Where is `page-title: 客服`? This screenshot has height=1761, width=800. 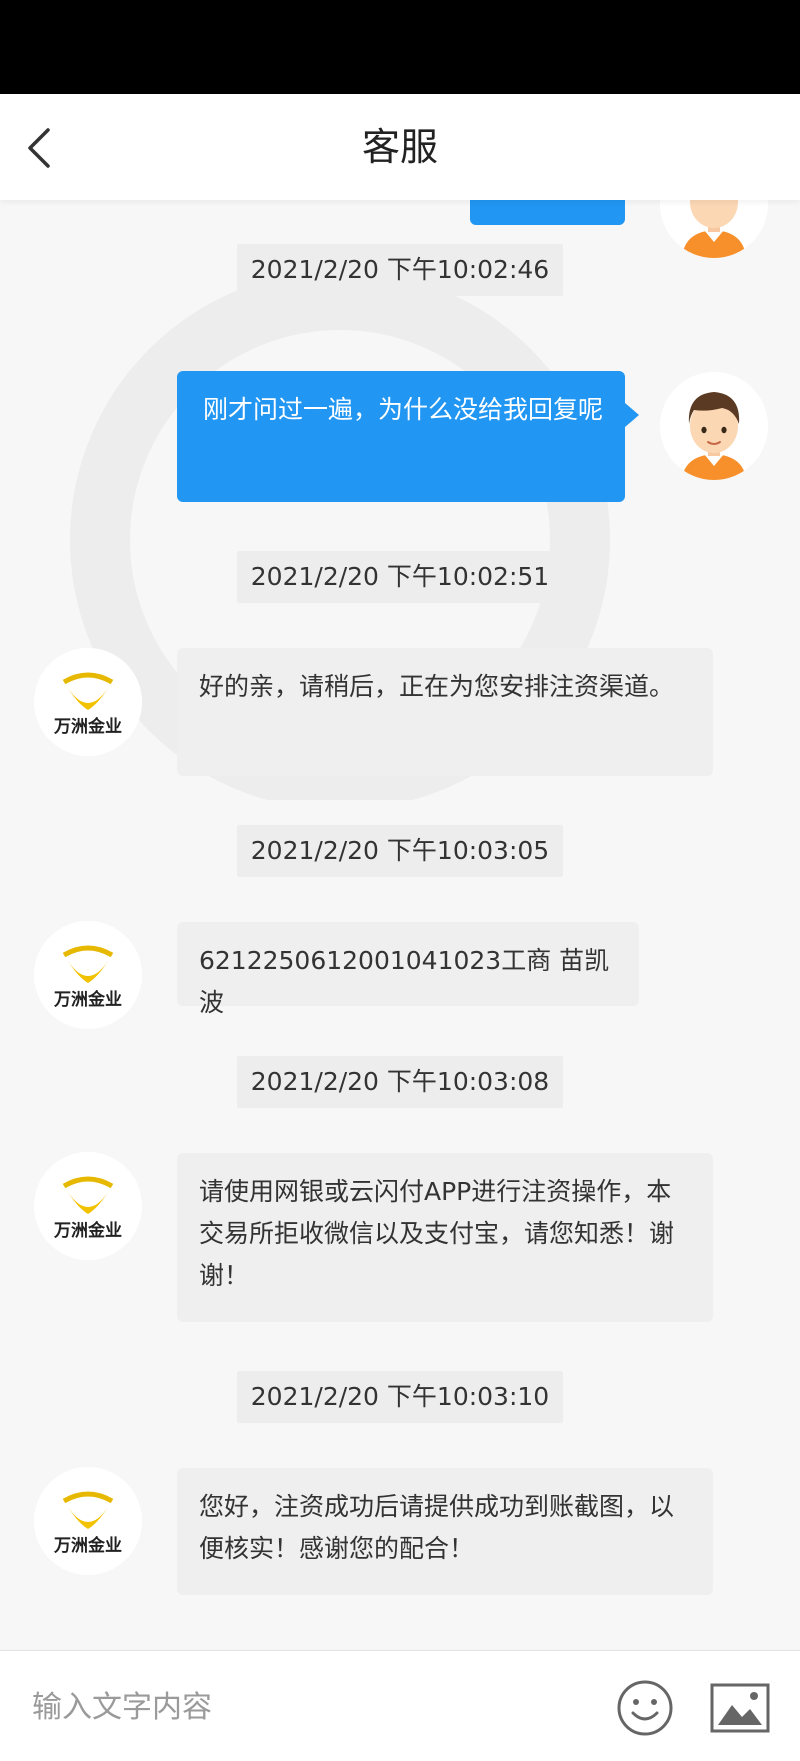 page-title: 客服 is located at coordinates (399, 147).